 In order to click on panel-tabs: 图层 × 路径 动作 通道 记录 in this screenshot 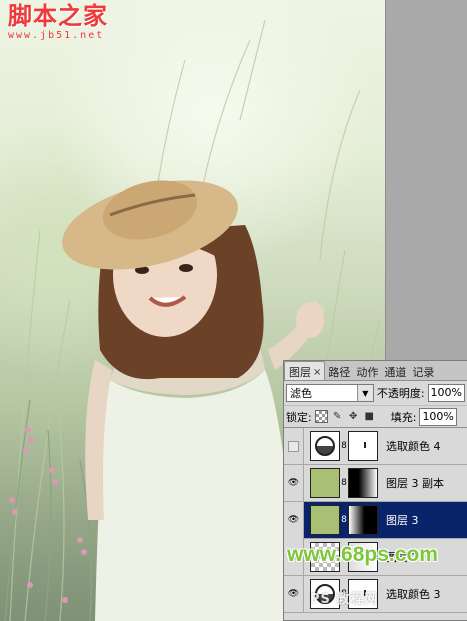, I will do `click(375, 371)`.